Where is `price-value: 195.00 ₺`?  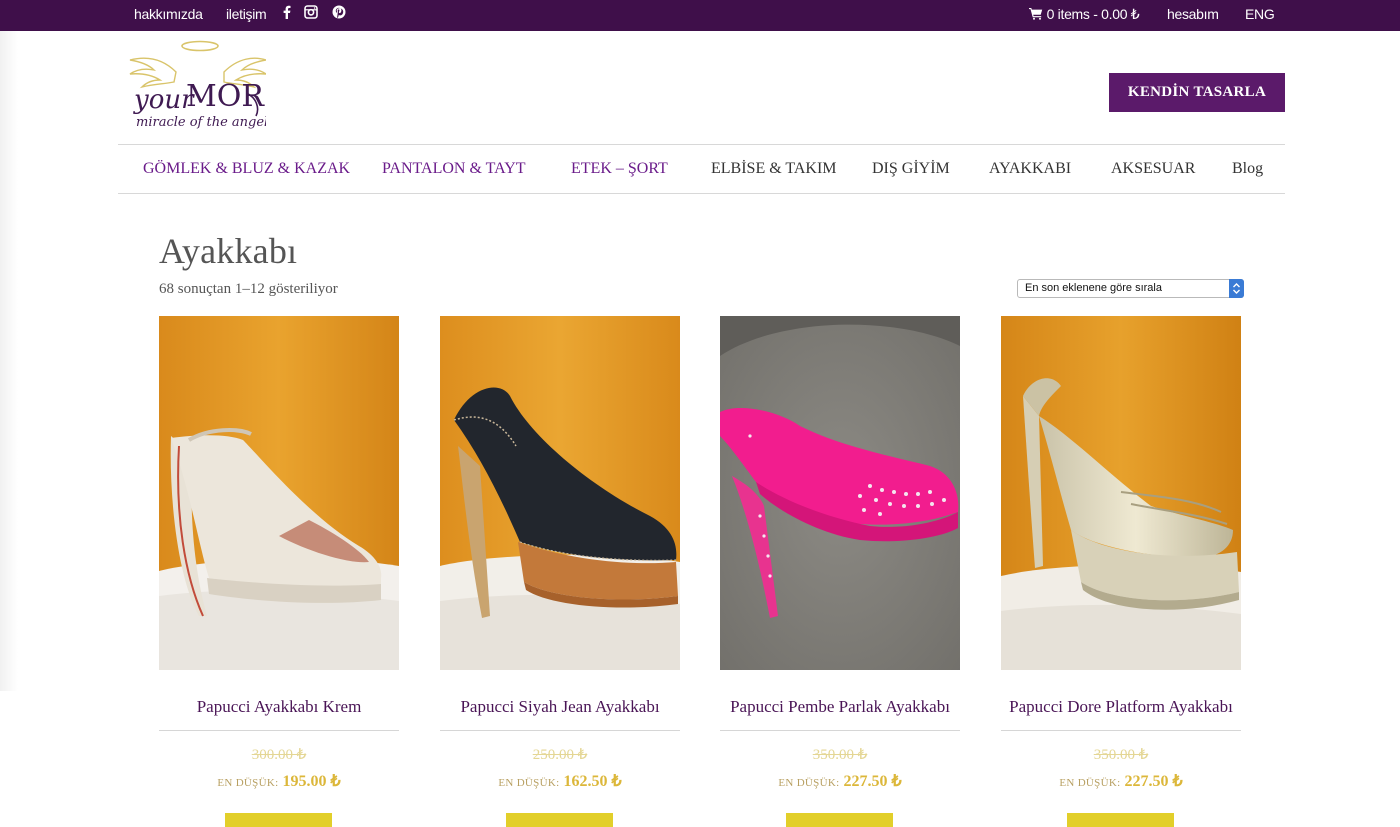
price-value: 195.00 ₺ is located at coordinates (311, 781).